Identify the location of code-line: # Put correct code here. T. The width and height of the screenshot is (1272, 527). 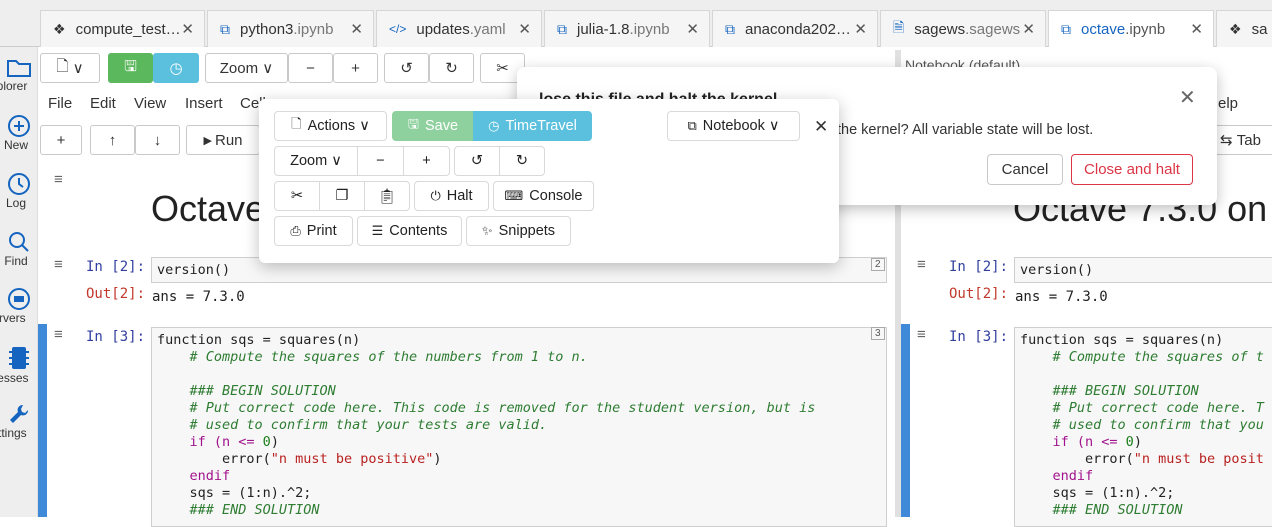
(1142, 408).